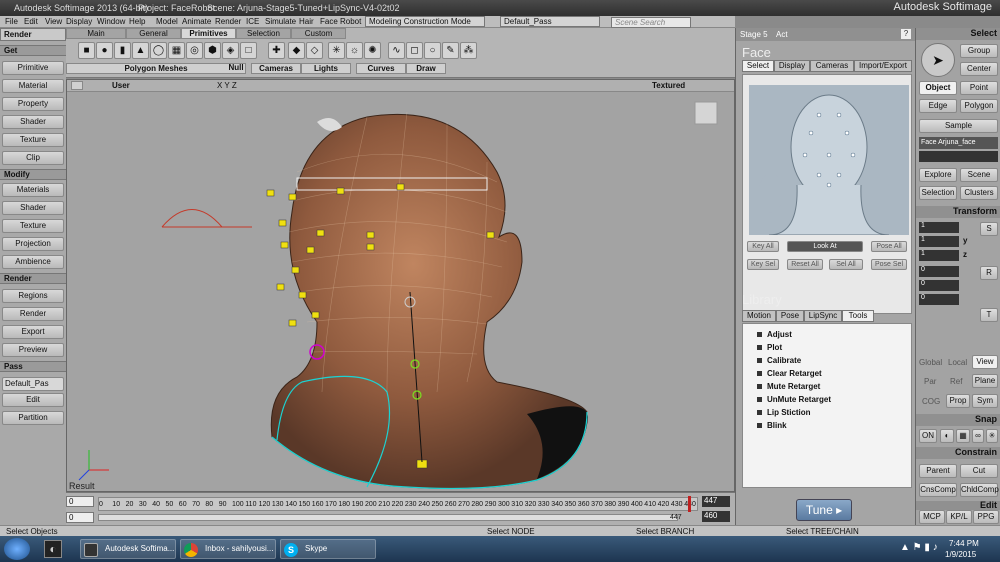 Image resolution: width=1000 pixels, height=562 pixels. What do you see at coordinates (228, 21) in the screenshot?
I see `menu-render: Render` at bounding box center [228, 21].